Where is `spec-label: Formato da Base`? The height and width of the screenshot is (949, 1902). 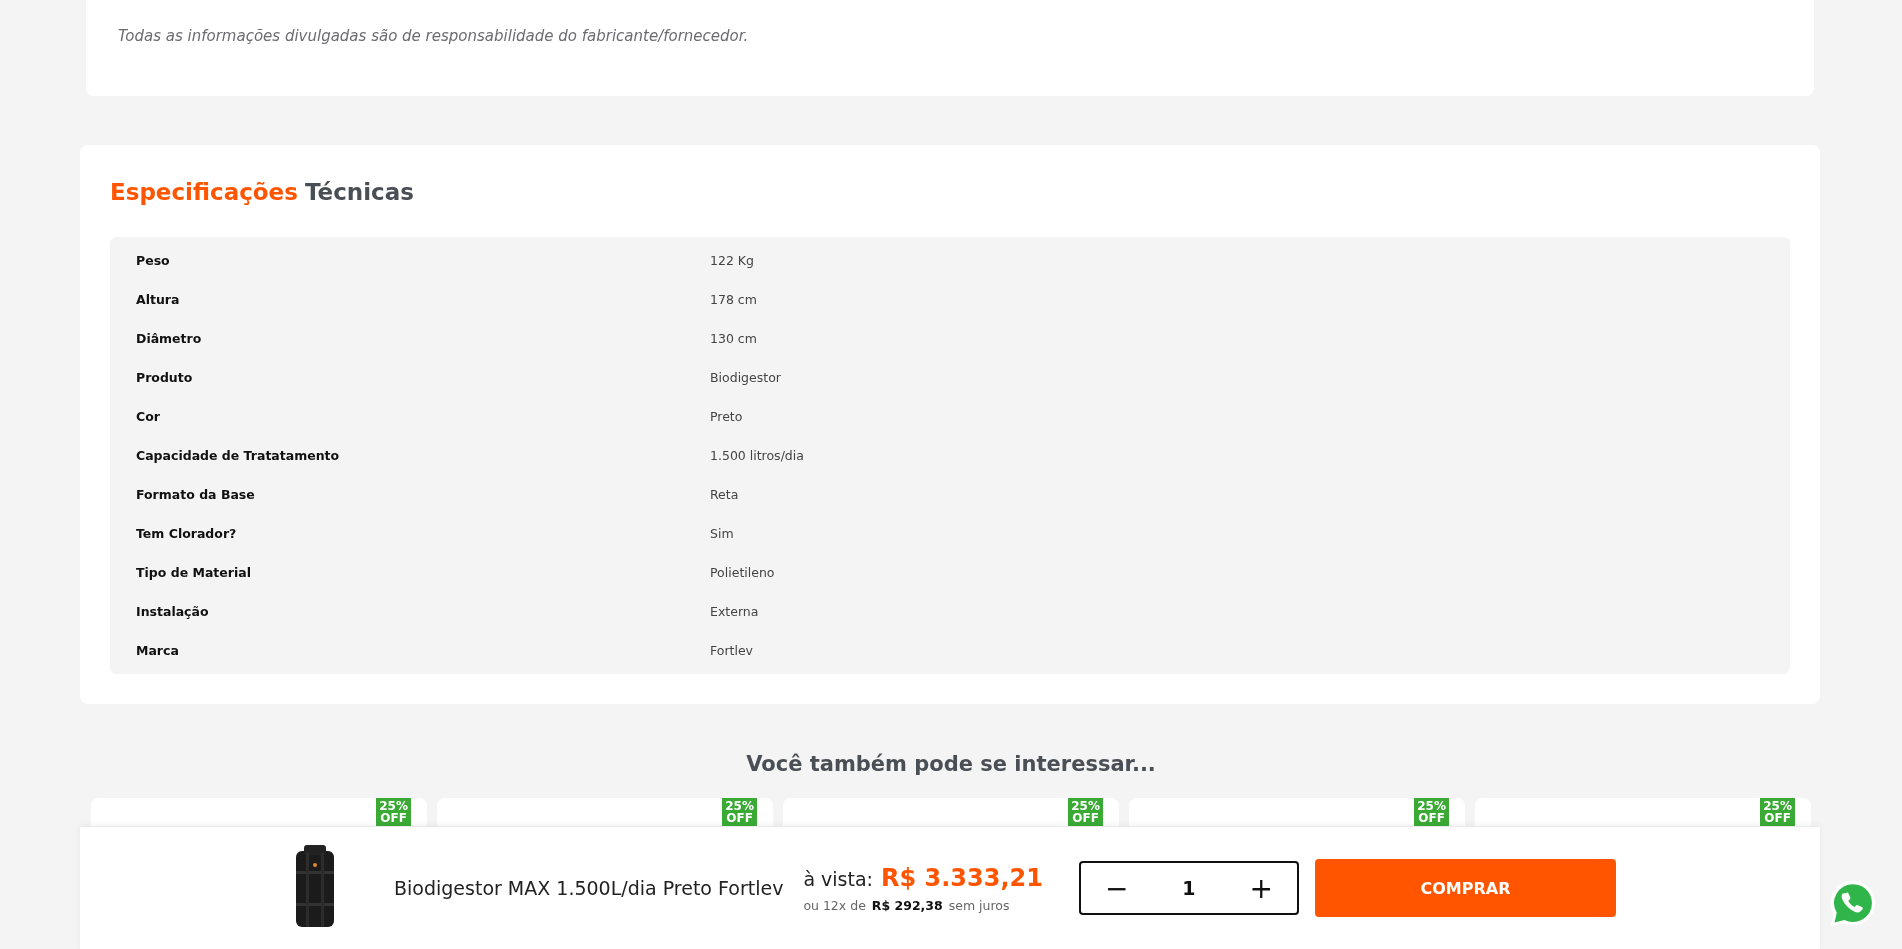
spec-label: Formato da Base is located at coordinates (196, 494).